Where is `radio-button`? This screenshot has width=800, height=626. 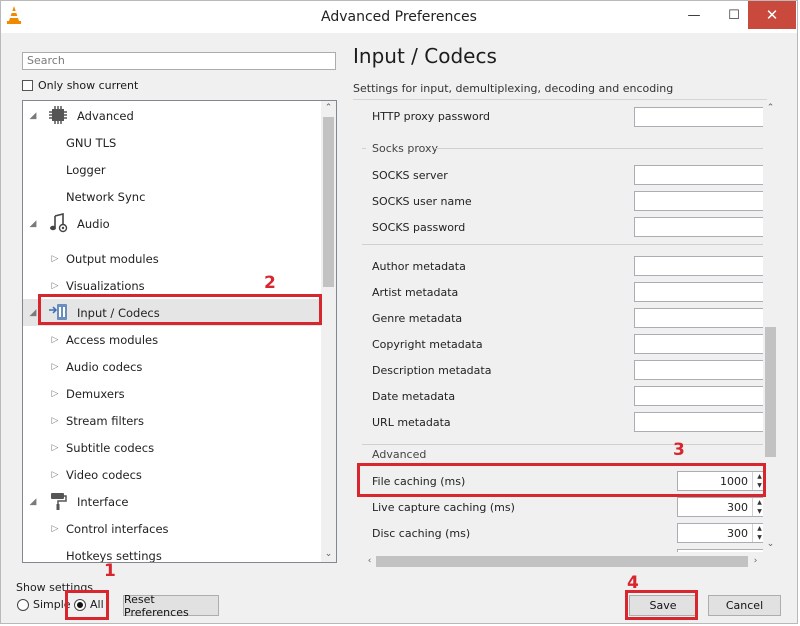 radio-button is located at coordinates (23, 604).